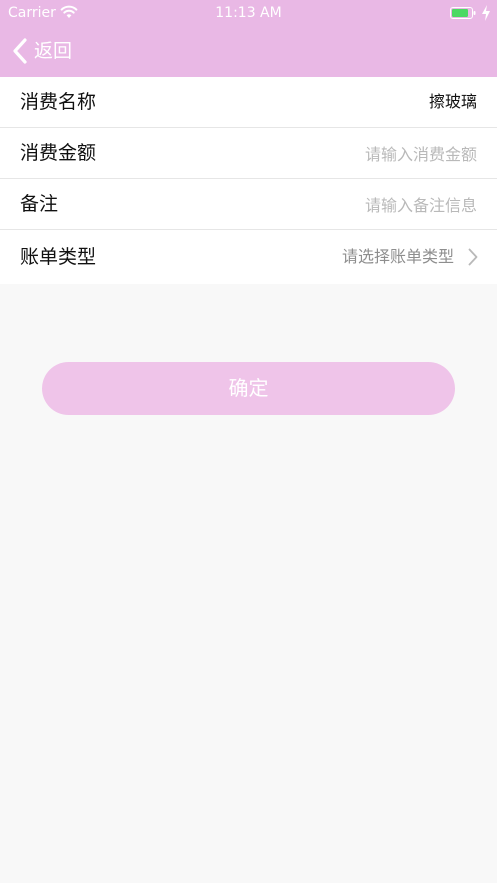 The width and height of the screenshot is (497, 883). I want to click on bill-type-select: 请选择账单类型, so click(398, 257).